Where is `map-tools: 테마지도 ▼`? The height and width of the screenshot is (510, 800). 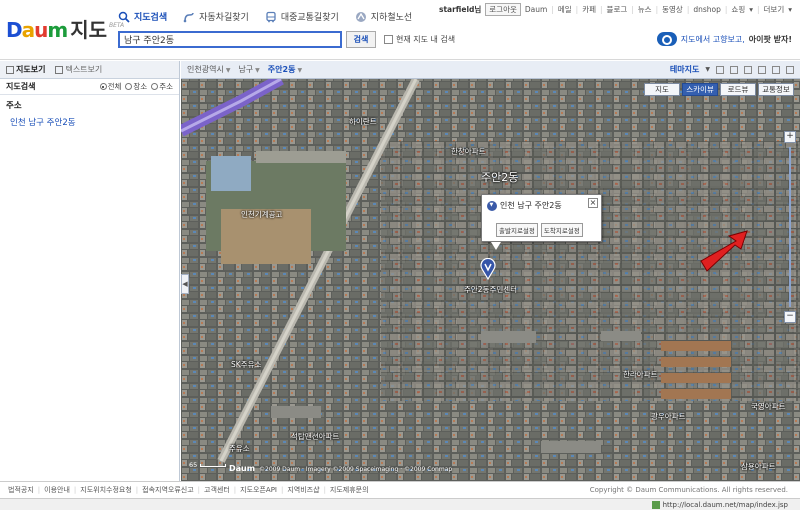
map-tools: 테마지도 ▼ is located at coordinates (732, 69).